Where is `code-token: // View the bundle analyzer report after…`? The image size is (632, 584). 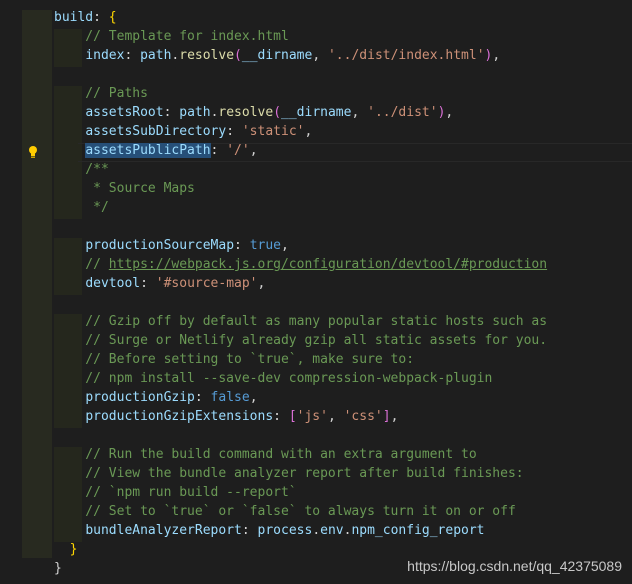 code-token: // View the bundle analyzer report after… is located at coordinates (289, 473).